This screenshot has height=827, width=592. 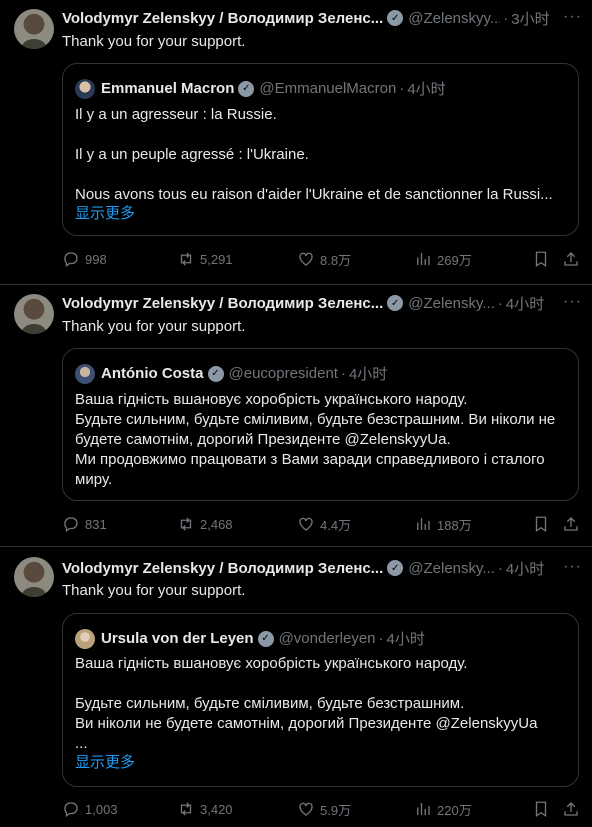 I want to click on retweet-button: 5,291, so click(x=205, y=259).